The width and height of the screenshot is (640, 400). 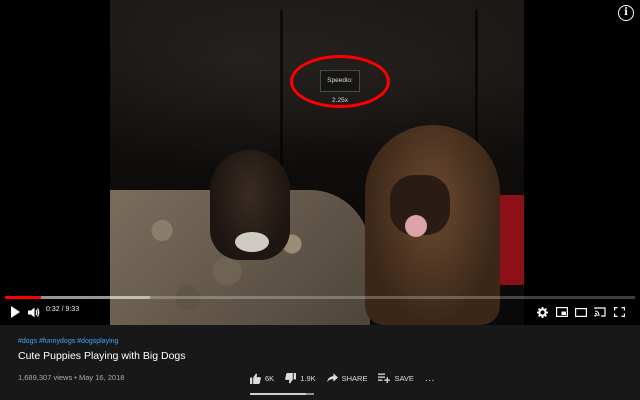 I want to click on puppy-chest, so click(x=252, y=242).